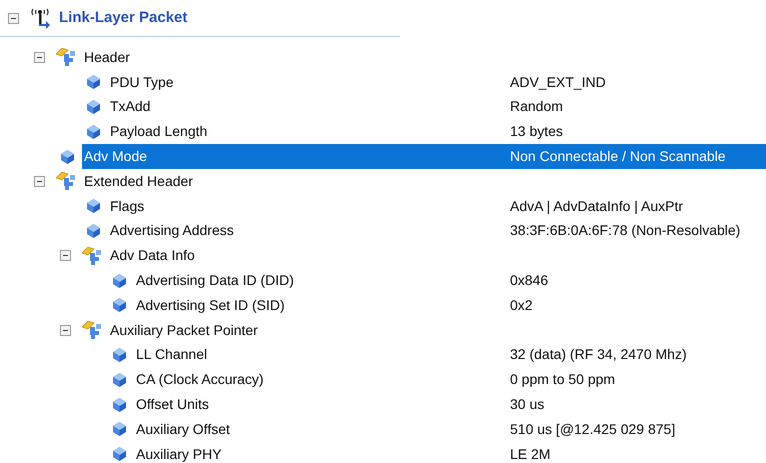  What do you see at coordinates (450, 379) in the screenshot?
I see `tree-row: CA (Clock Accuracy) 0 ppm to 50 ppm` at bounding box center [450, 379].